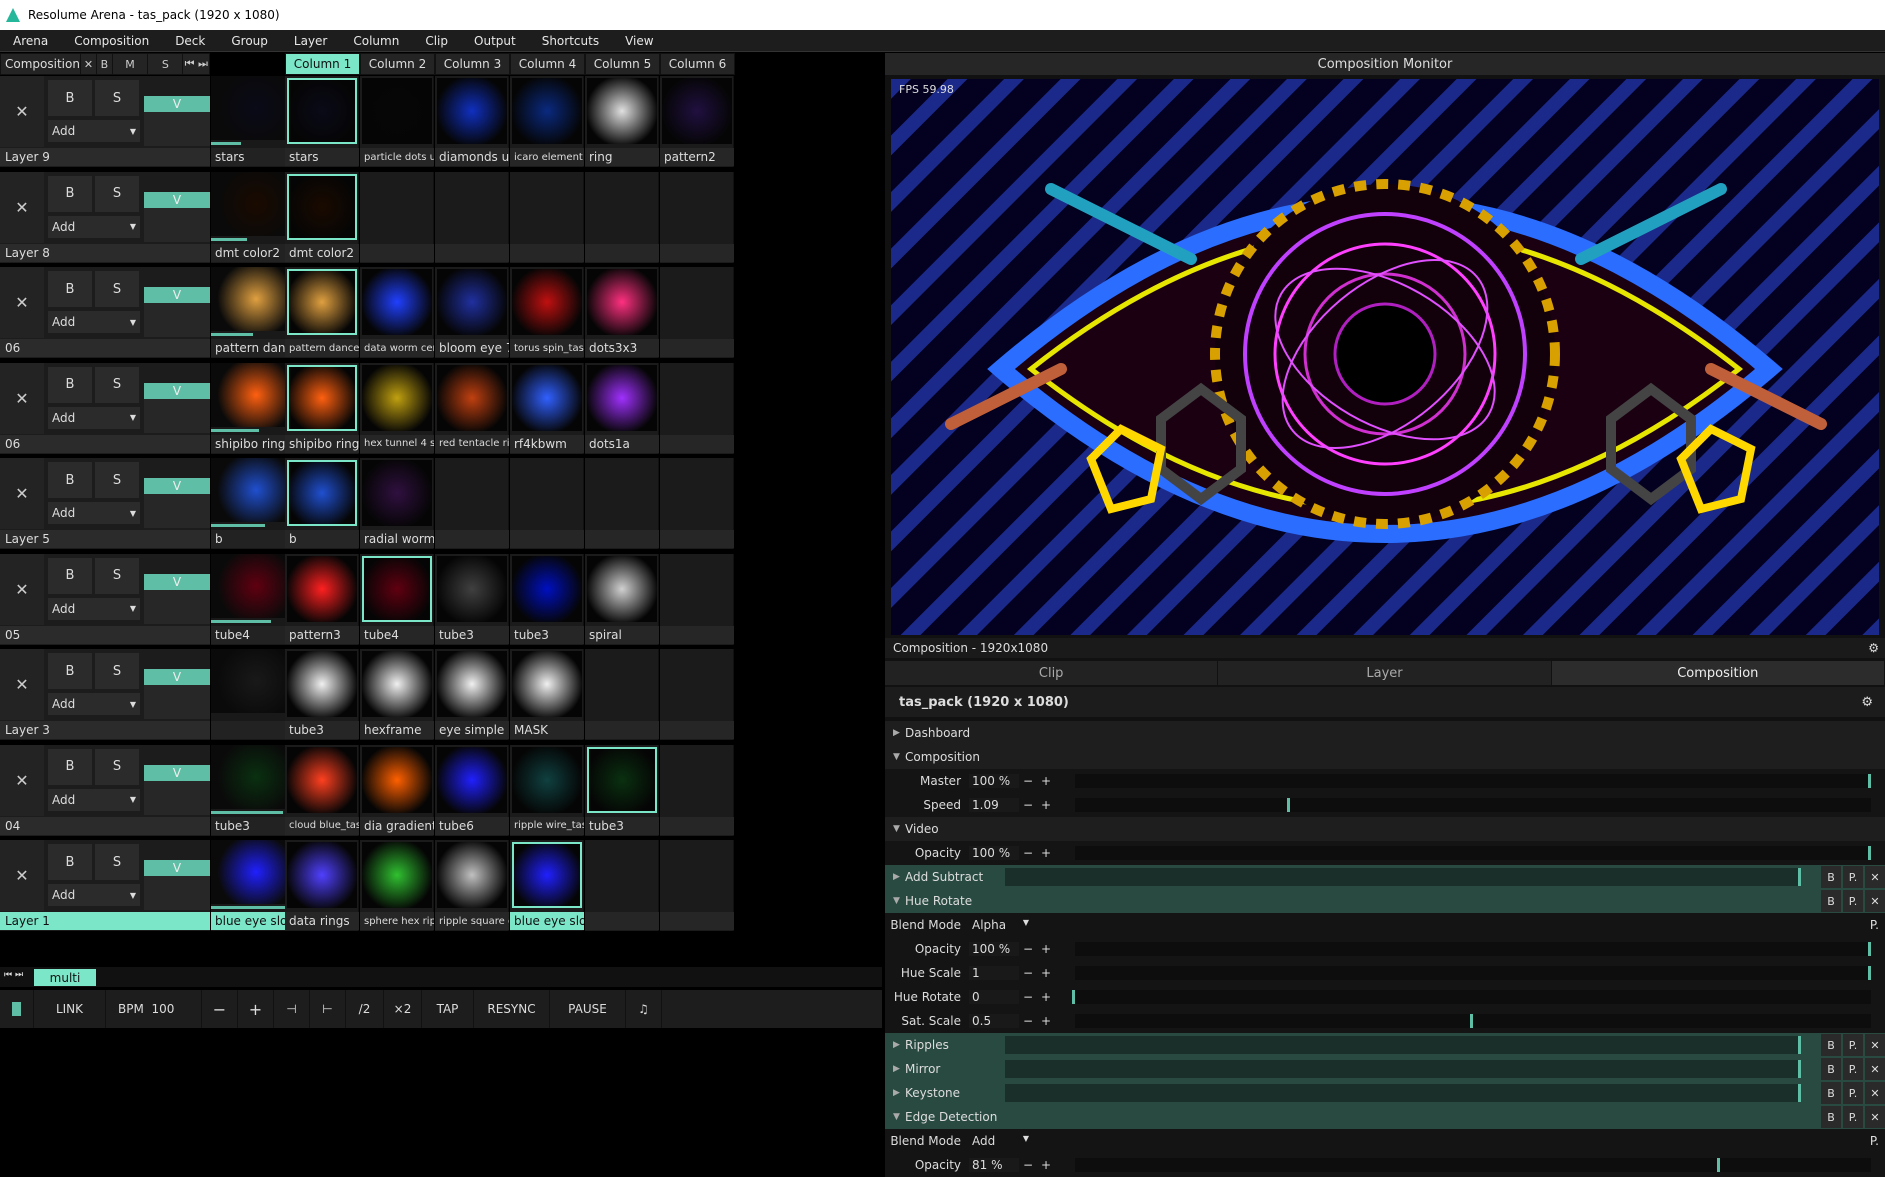 The width and height of the screenshot is (1885, 1177). I want to click on bpm-value: 100, so click(162, 1009).